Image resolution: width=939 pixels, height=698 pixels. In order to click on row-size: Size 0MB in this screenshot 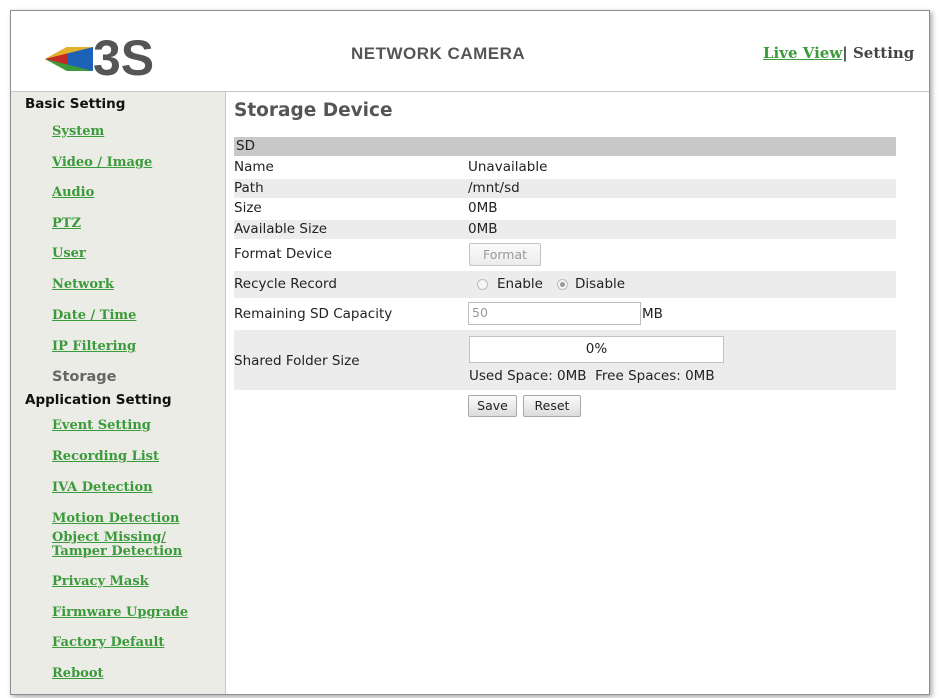, I will do `click(565, 208)`.